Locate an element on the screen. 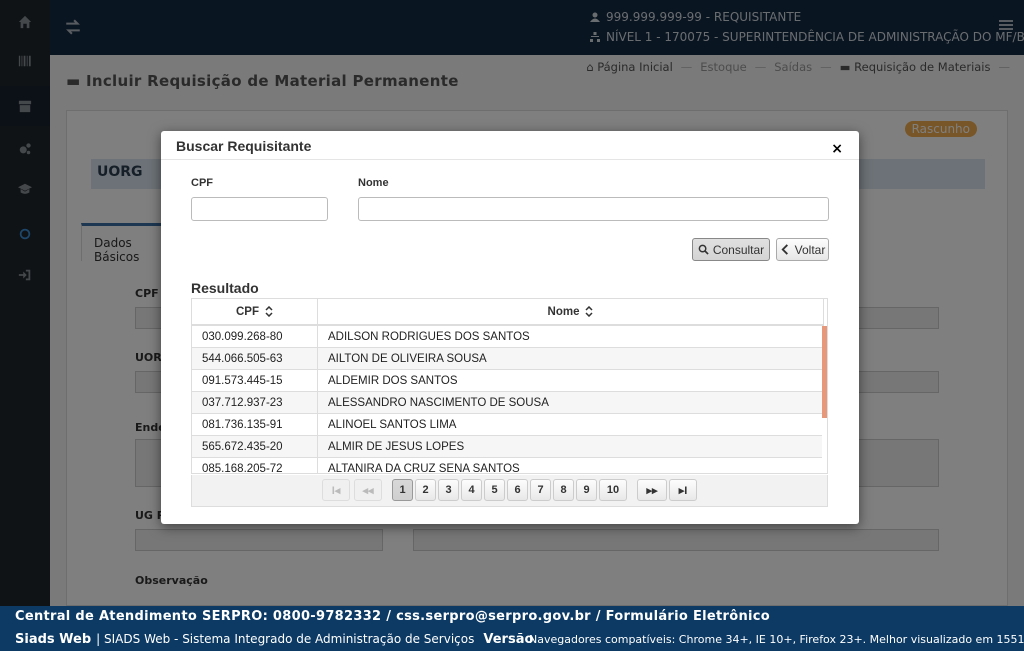 The width and height of the screenshot is (1024, 651). page-button-3: 3 is located at coordinates (448, 490).